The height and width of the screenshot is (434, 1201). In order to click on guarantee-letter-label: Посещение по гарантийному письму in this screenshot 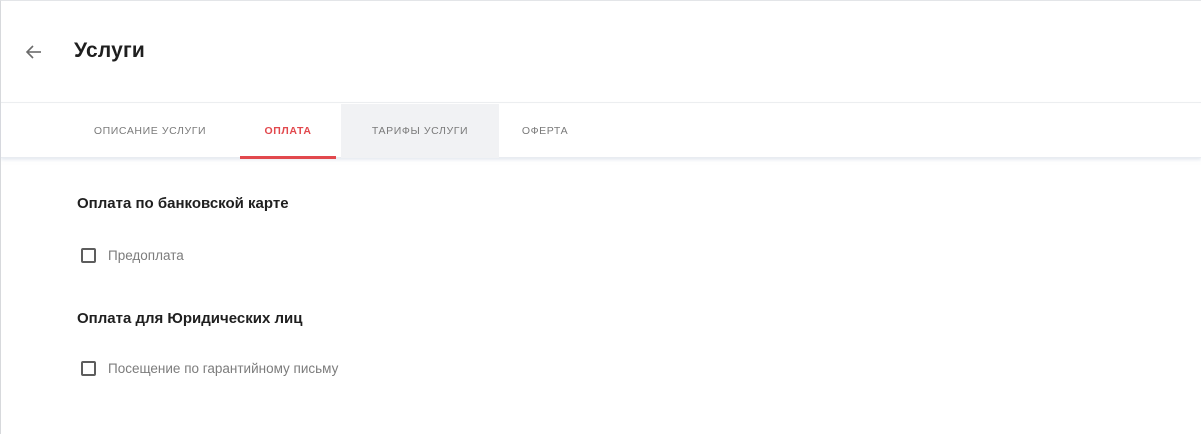, I will do `click(223, 368)`.